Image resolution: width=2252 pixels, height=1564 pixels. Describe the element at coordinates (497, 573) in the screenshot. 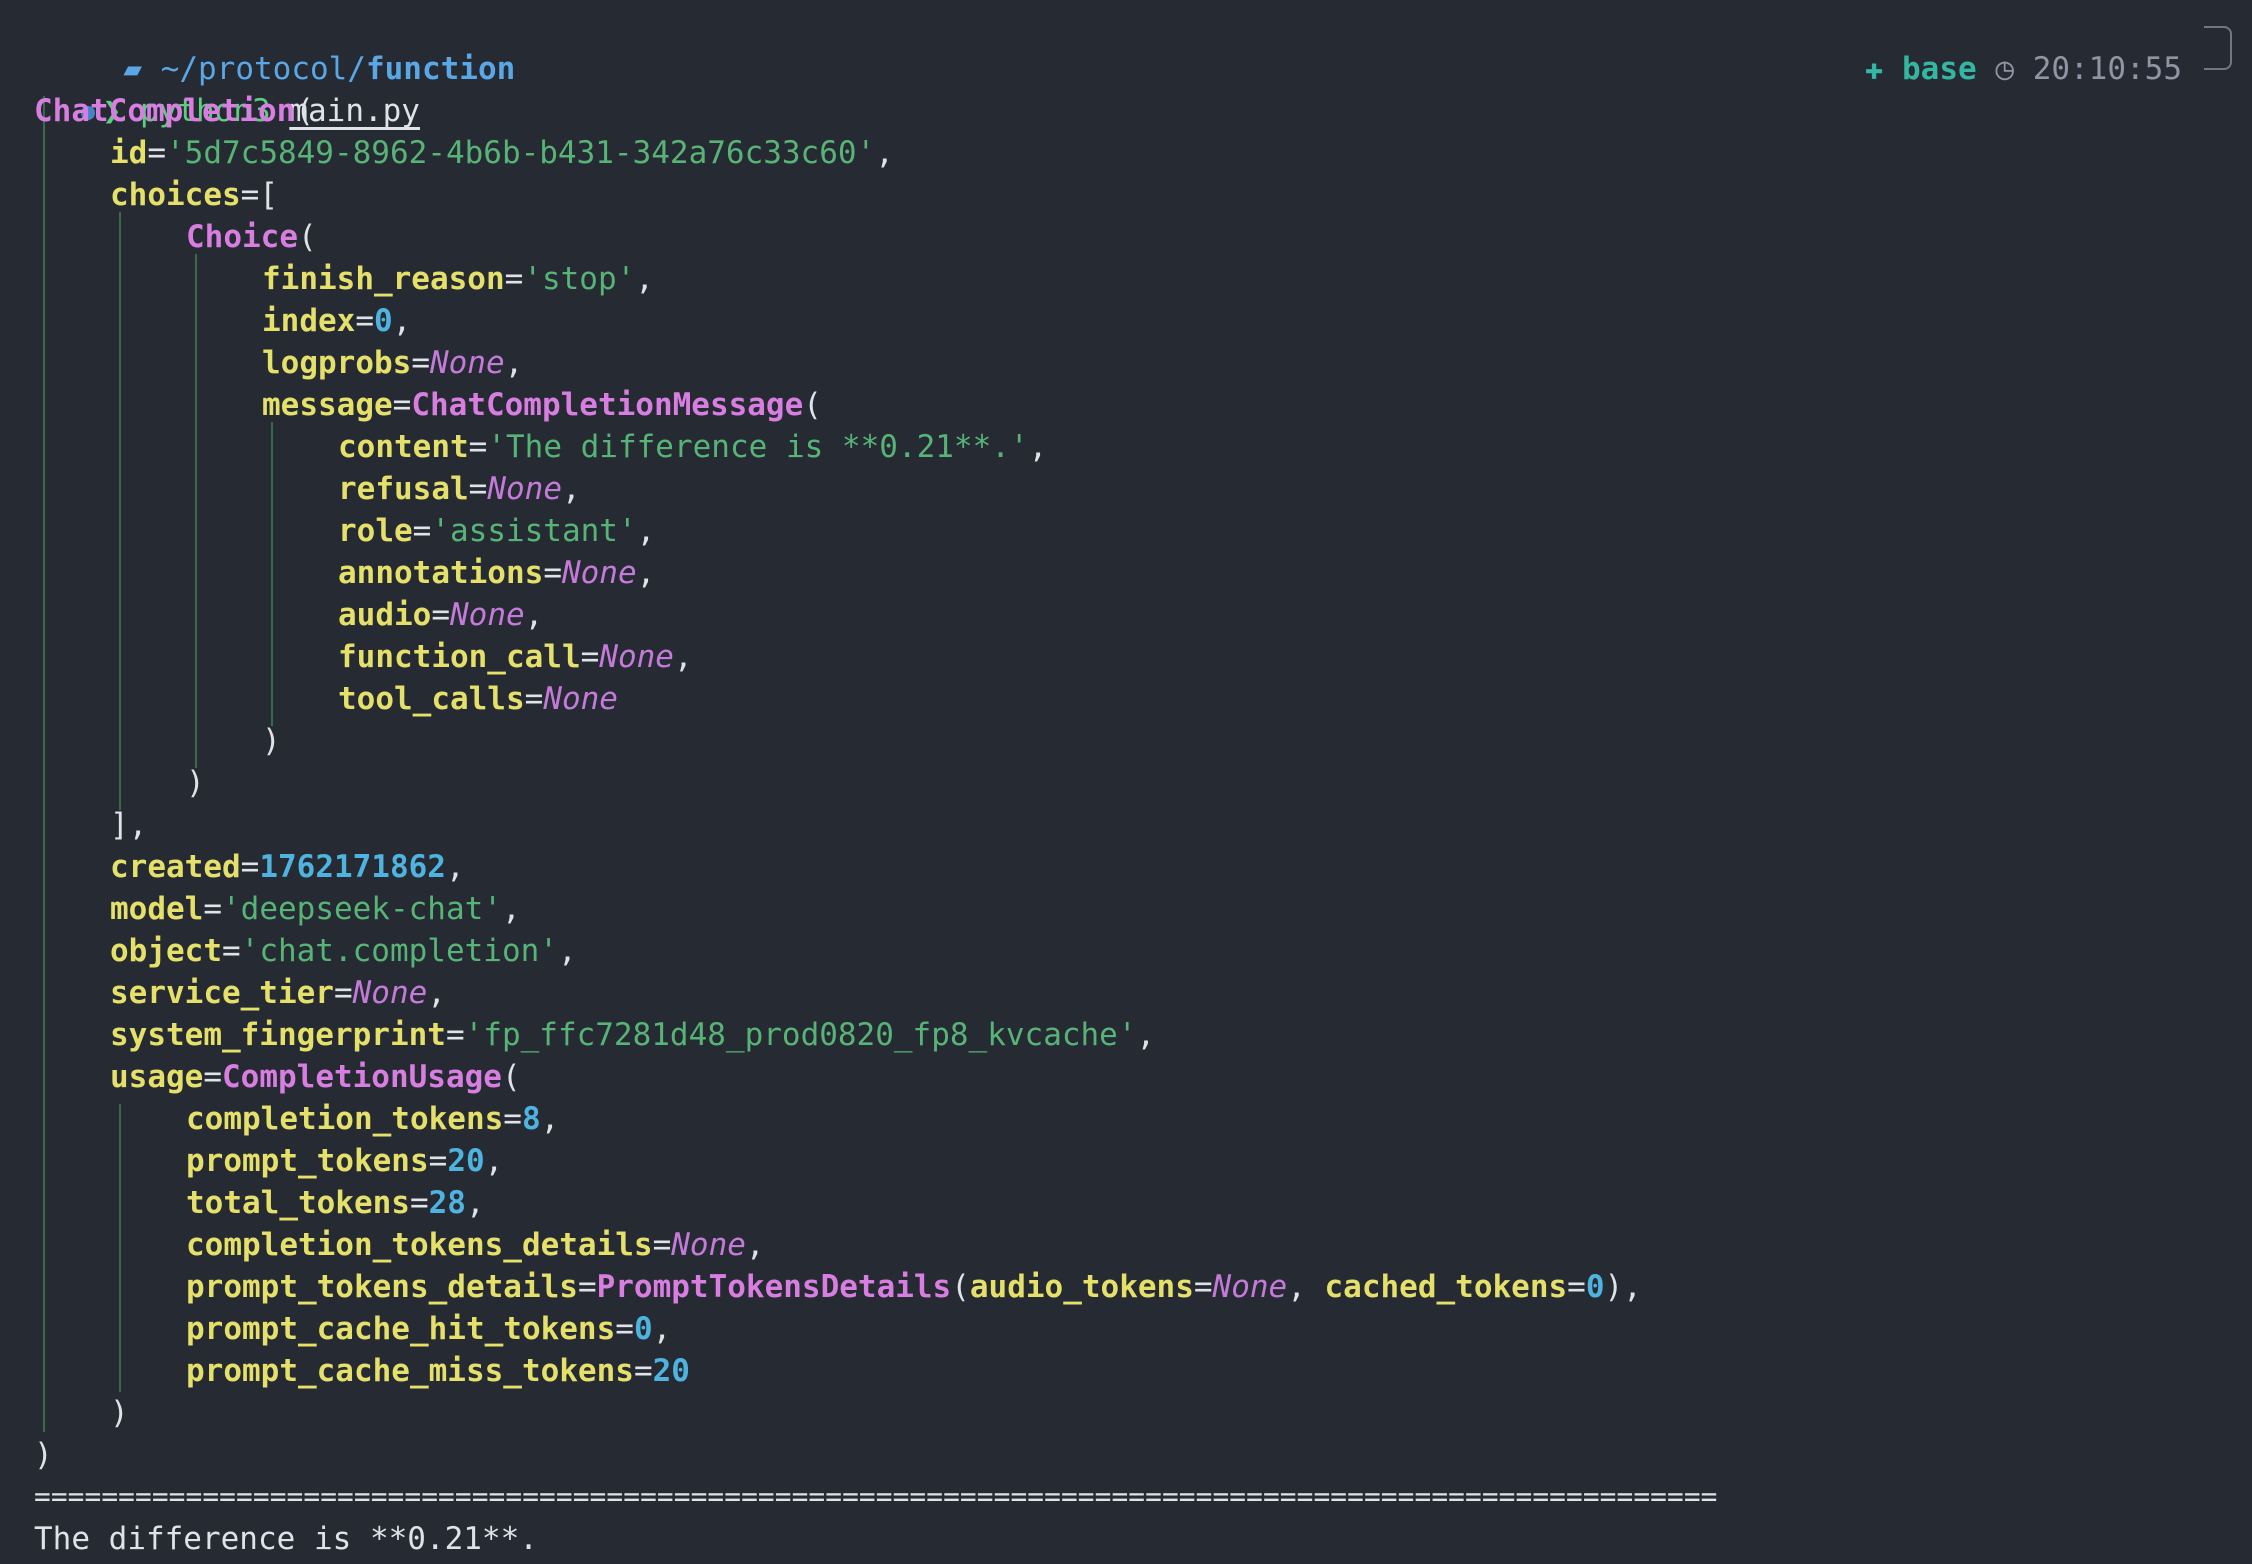

I see `output-line-annotations: annotations=None,` at that location.